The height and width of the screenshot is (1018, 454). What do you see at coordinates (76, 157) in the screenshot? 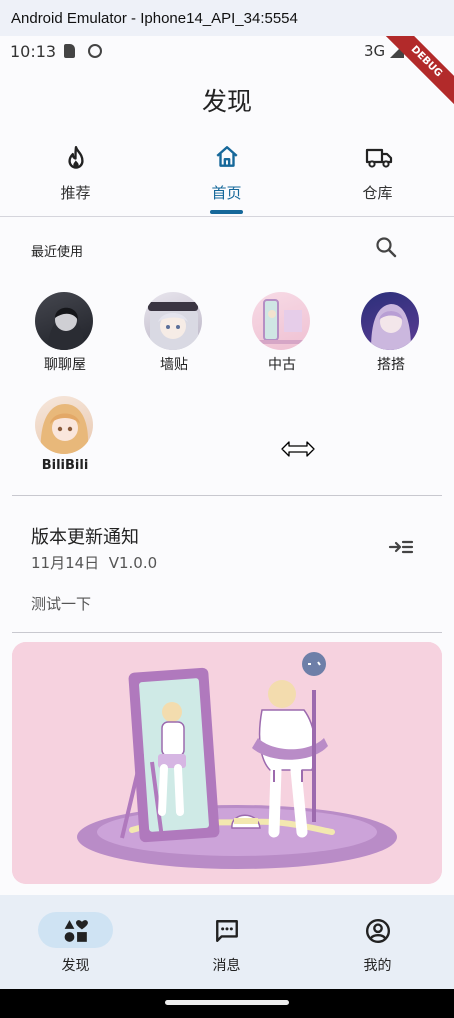
I see `flame-icon` at bounding box center [76, 157].